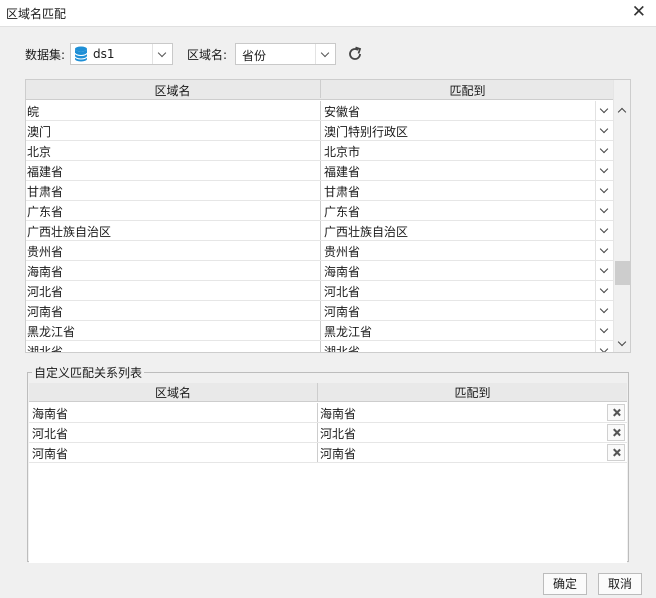 The image size is (656, 598). Describe the element at coordinates (45, 55) in the screenshot. I see `dataset-label: 数据集:` at that location.